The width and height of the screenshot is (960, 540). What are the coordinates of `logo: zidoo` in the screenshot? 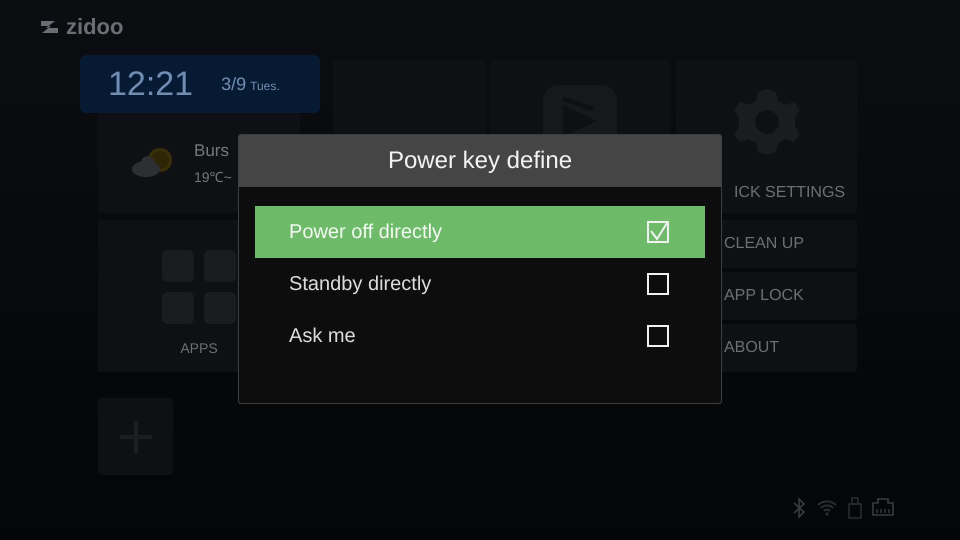 It's located at (81, 27).